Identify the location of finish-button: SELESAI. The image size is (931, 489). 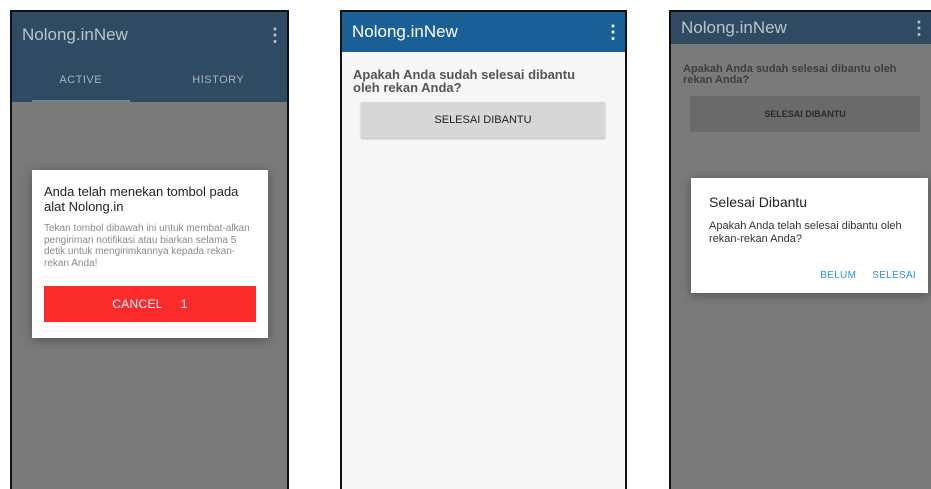
(894, 275).